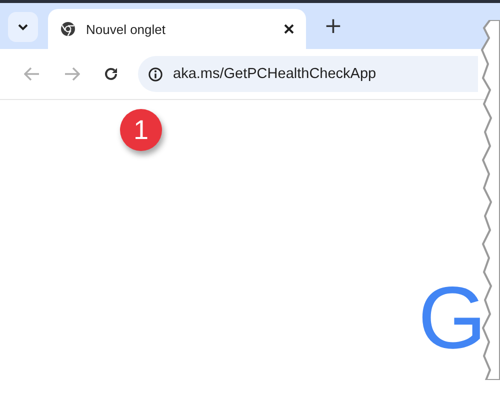 The image size is (500, 401). What do you see at coordinates (141, 130) in the screenshot?
I see `step-number-badge: 1` at bounding box center [141, 130].